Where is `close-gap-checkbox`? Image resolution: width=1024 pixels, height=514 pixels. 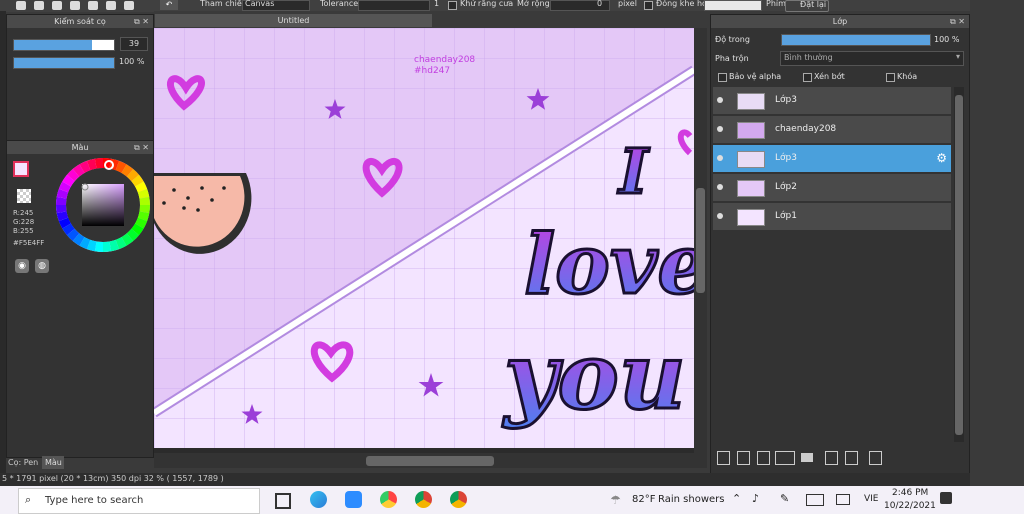
close-gap-checkbox is located at coordinates (648, 5).